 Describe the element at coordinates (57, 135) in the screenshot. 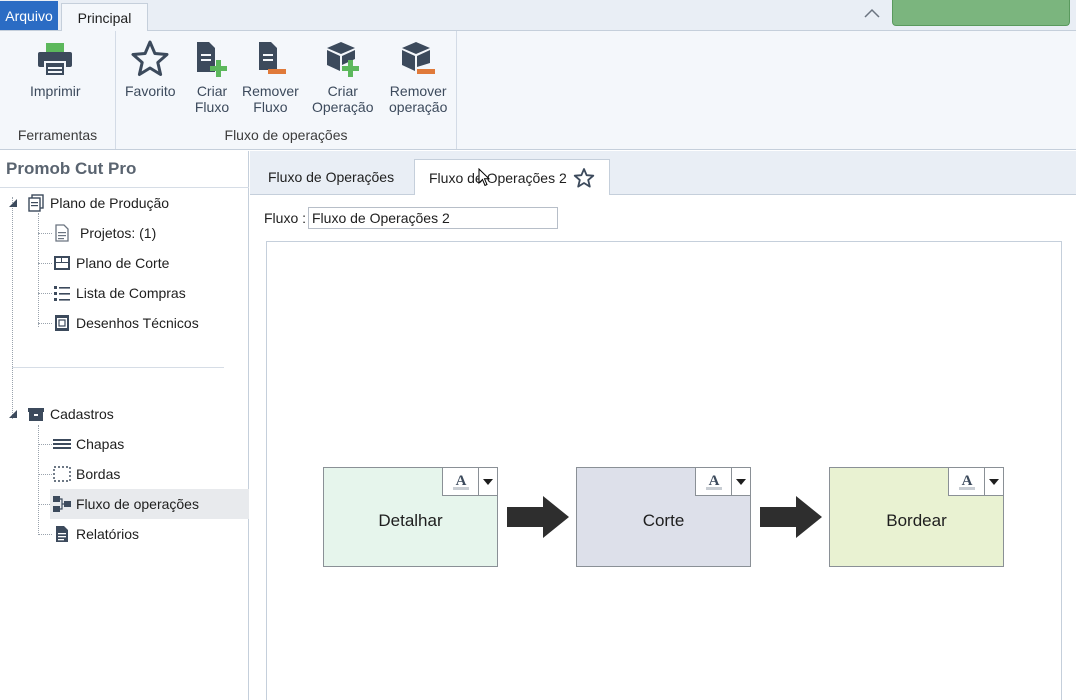

I see `ribbon-group-label: Ferramentas` at that location.